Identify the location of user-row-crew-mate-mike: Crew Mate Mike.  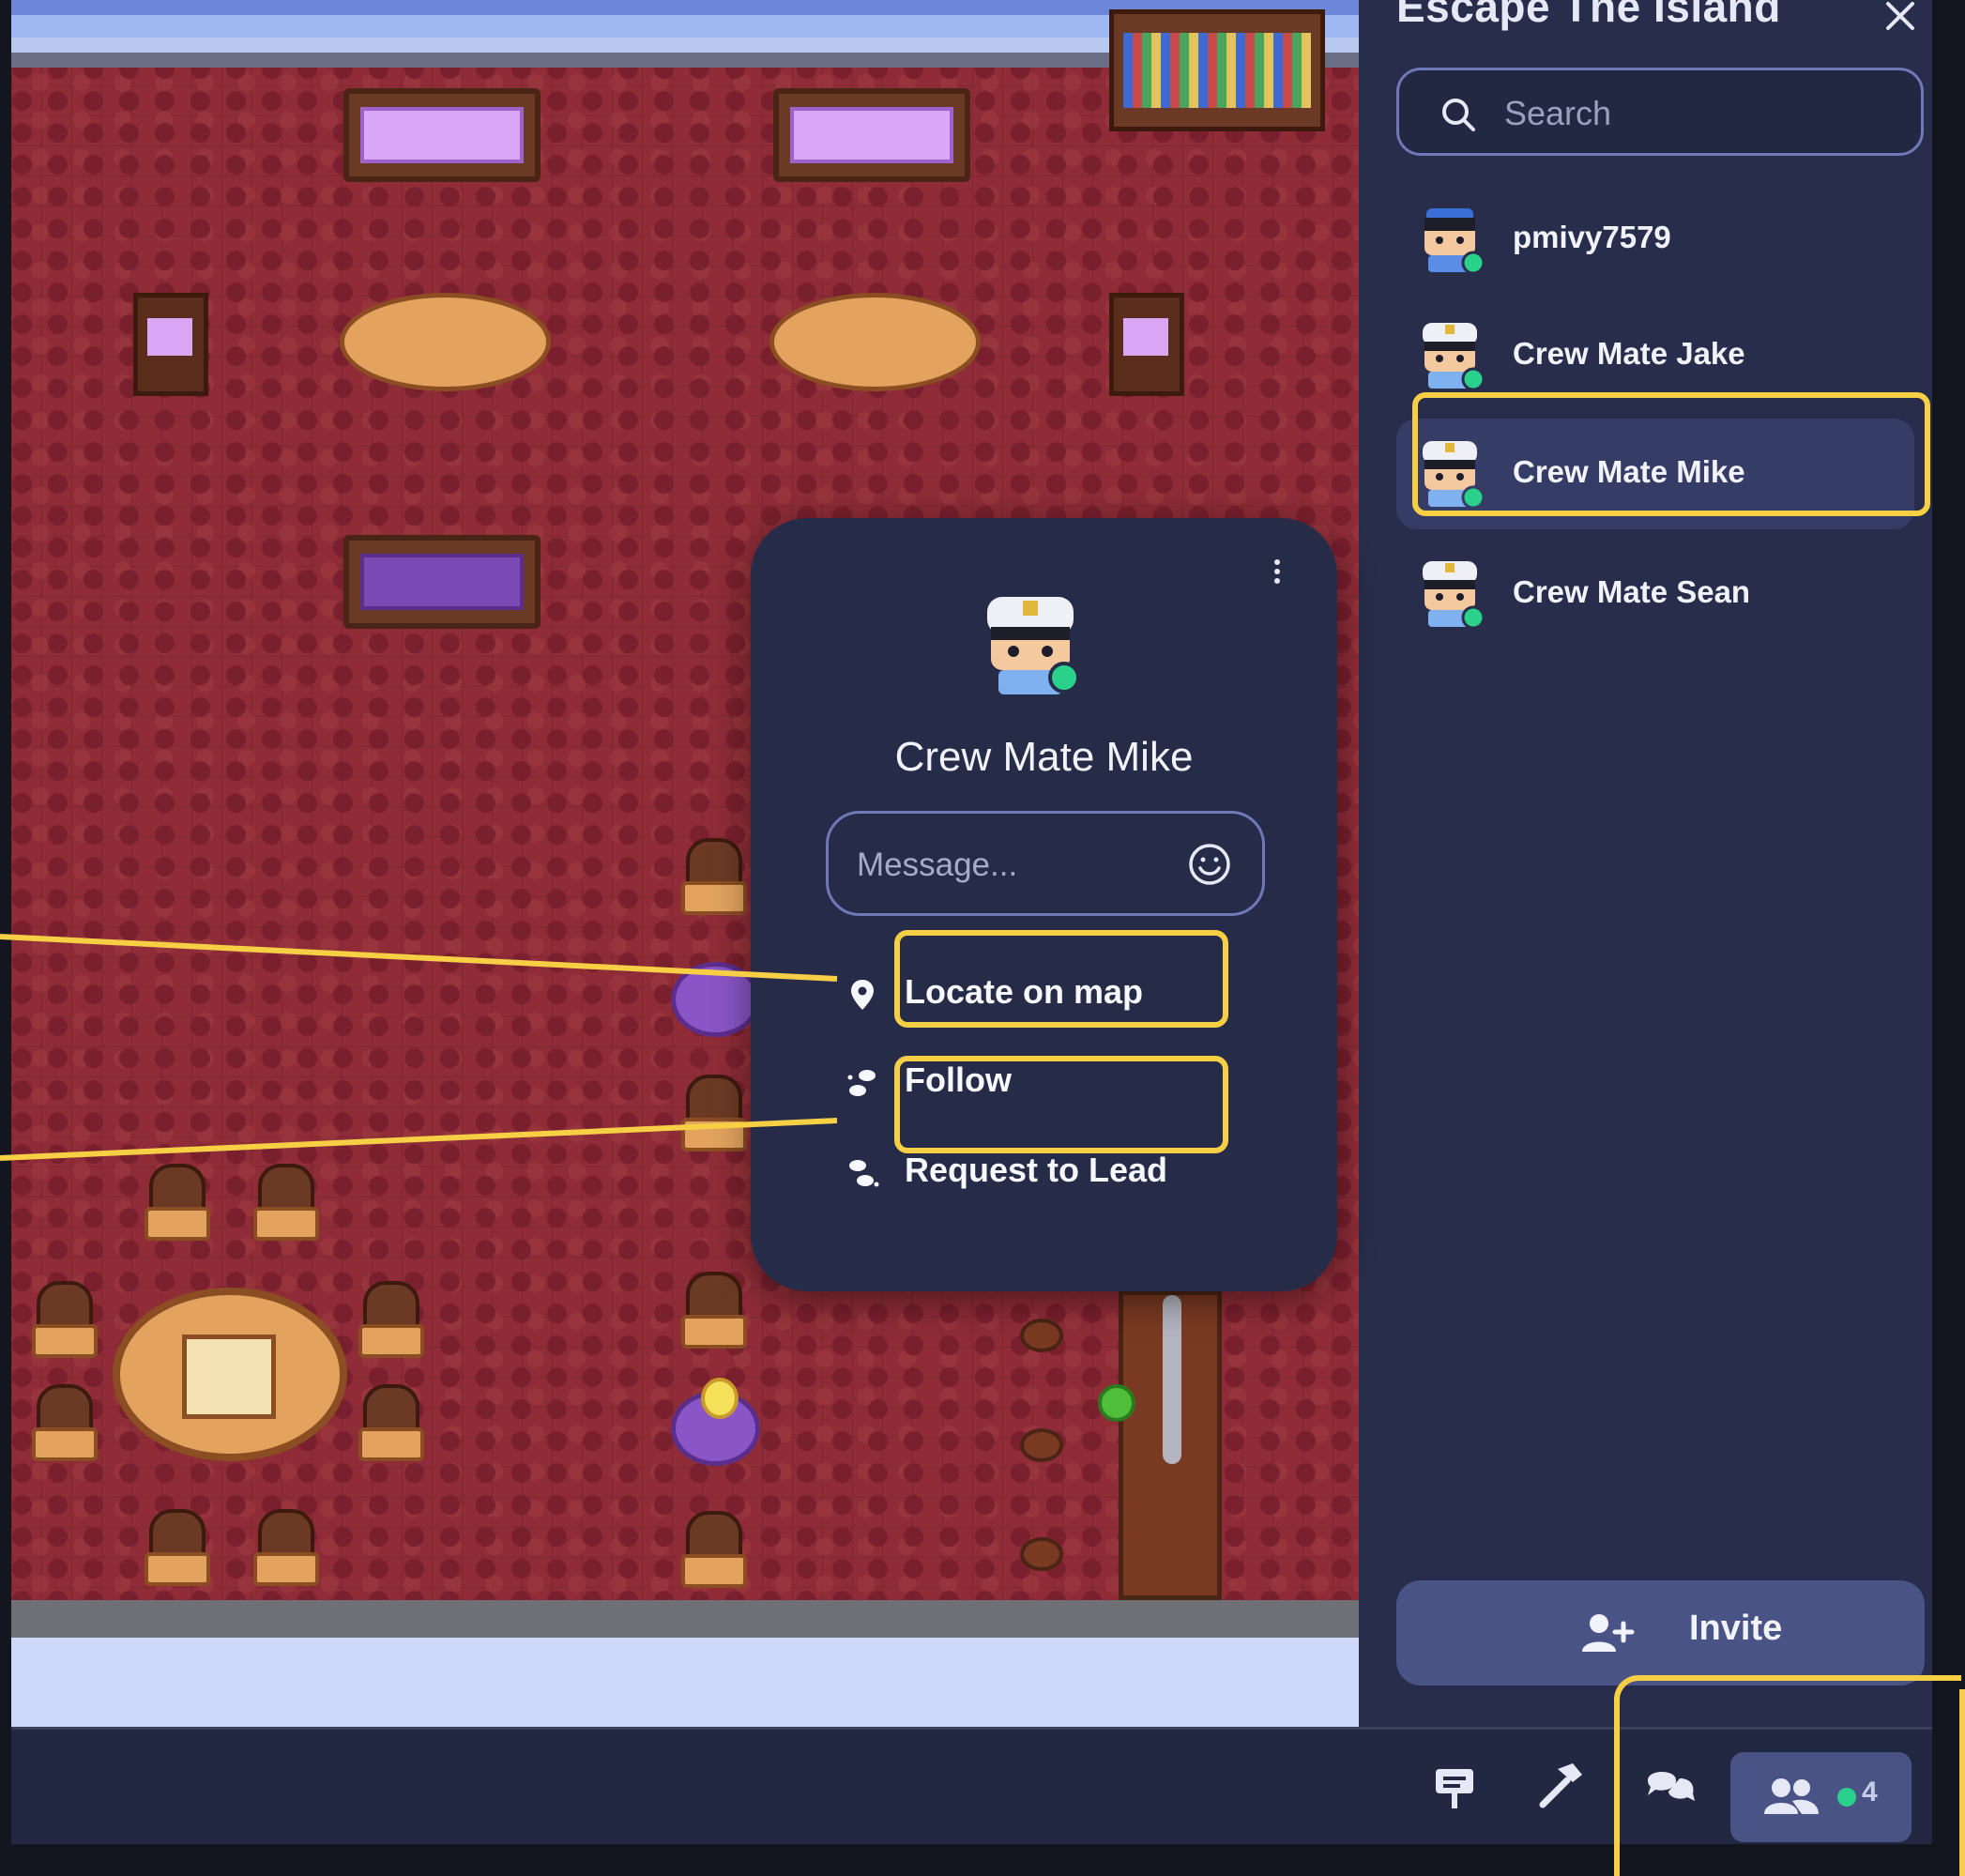
(1655, 474).